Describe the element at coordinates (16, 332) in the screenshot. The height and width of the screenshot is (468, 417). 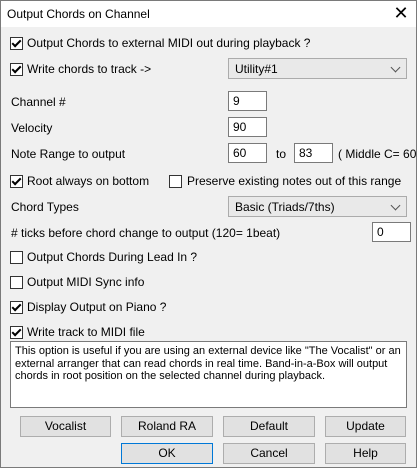
I see `write-midi-file-checkbox` at that location.